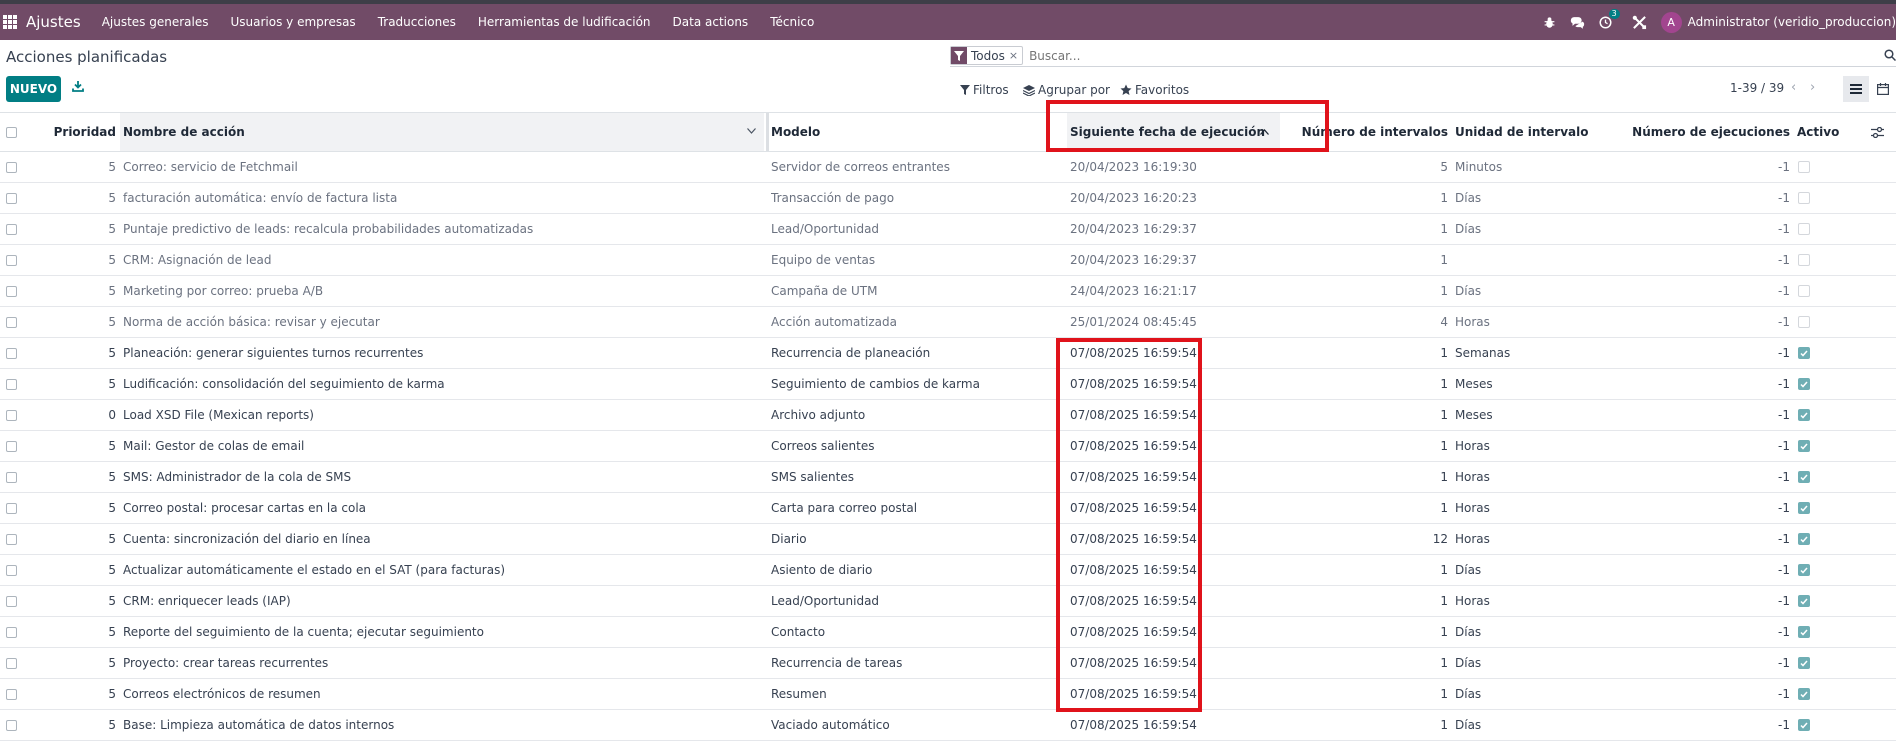 The width and height of the screenshot is (1896, 741). What do you see at coordinates (78, 87) in the screenshot?
I see `download-icon` at bounding box center [78, 87].